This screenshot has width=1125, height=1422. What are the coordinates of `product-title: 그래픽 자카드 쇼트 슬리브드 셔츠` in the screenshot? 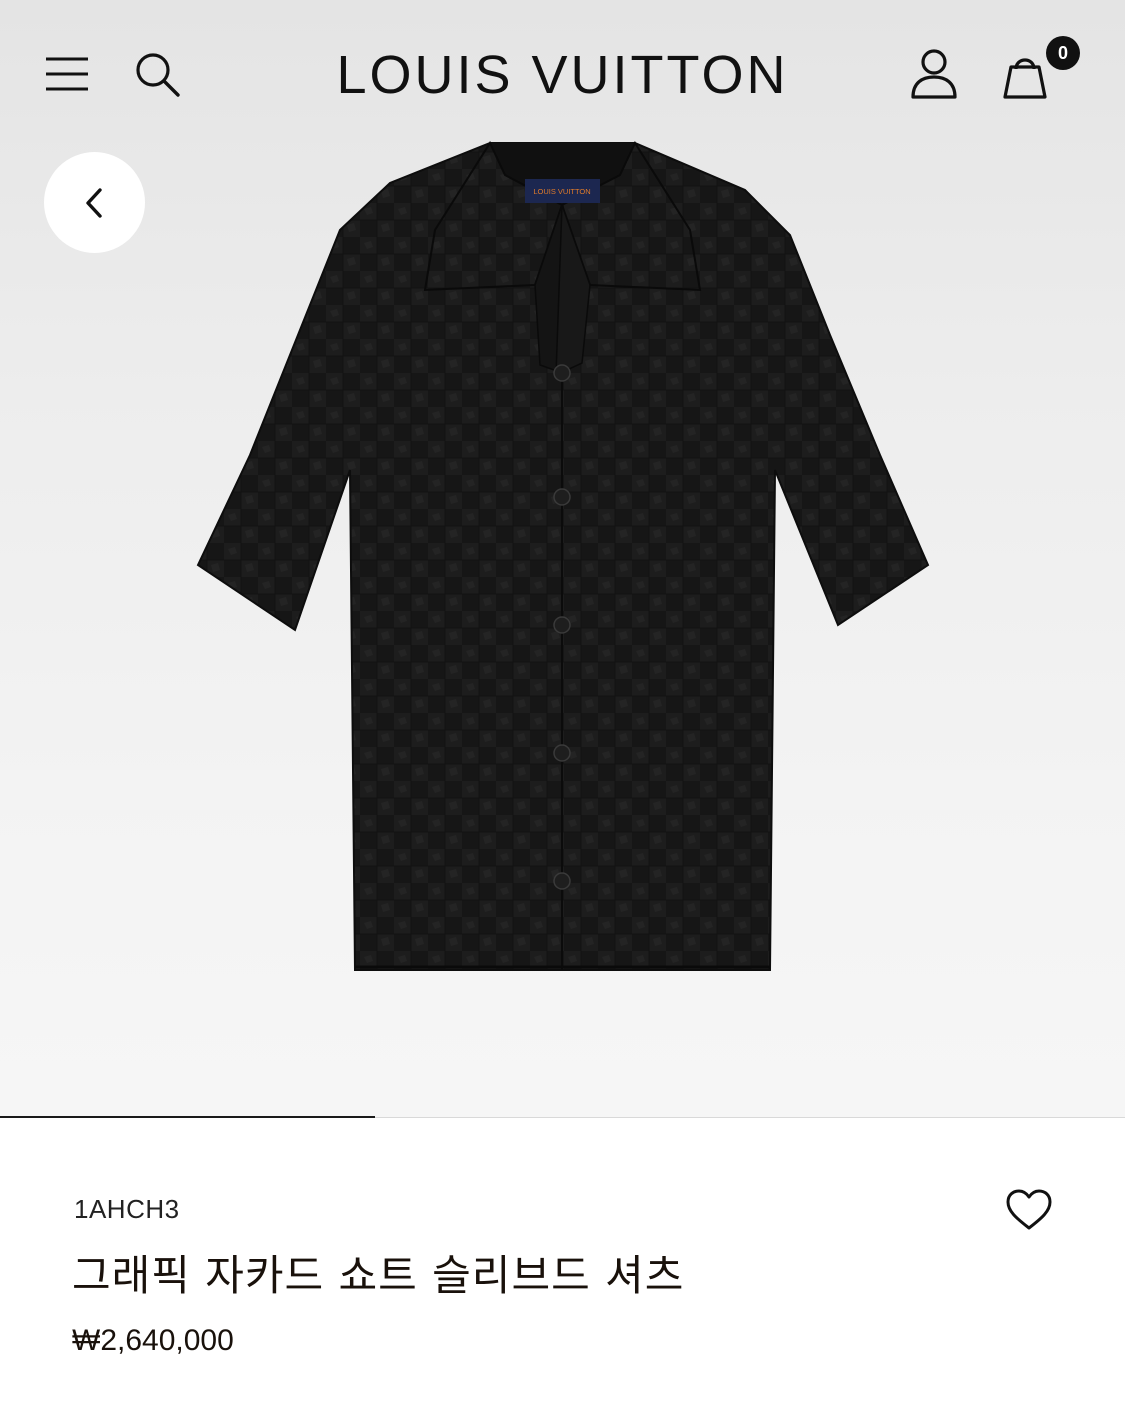 It's located at (378, 1275).